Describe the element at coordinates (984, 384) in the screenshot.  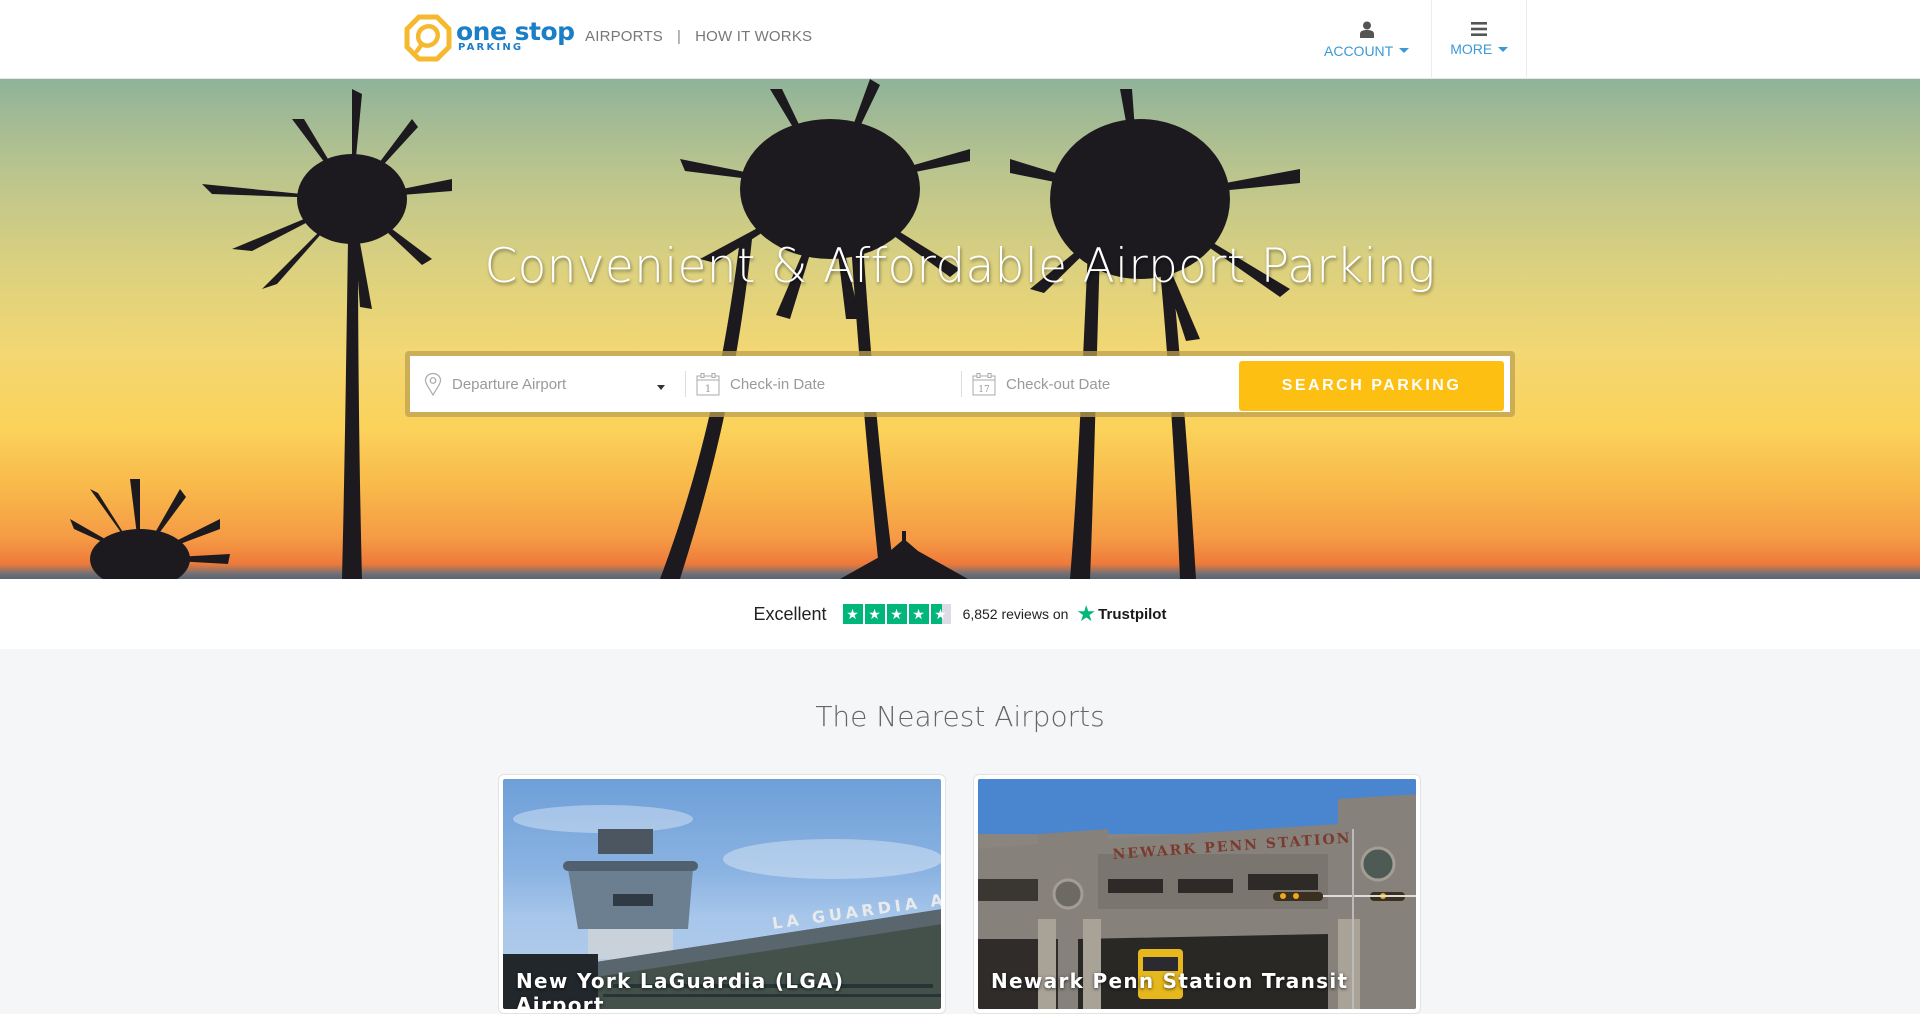
I see `calendar-icon: 17` at that location.